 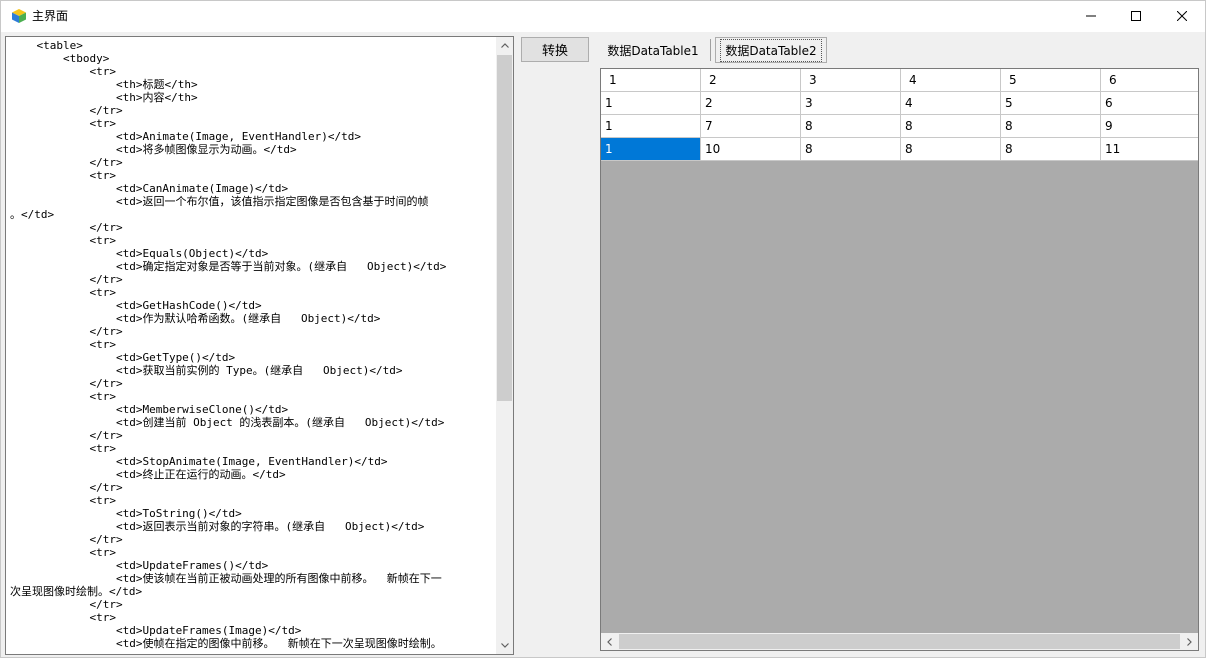 I want to click on source-line: <td>返回一个布尔值，该值指示指定图像是否包含基于时间的帧, so click(x=219, y=201).